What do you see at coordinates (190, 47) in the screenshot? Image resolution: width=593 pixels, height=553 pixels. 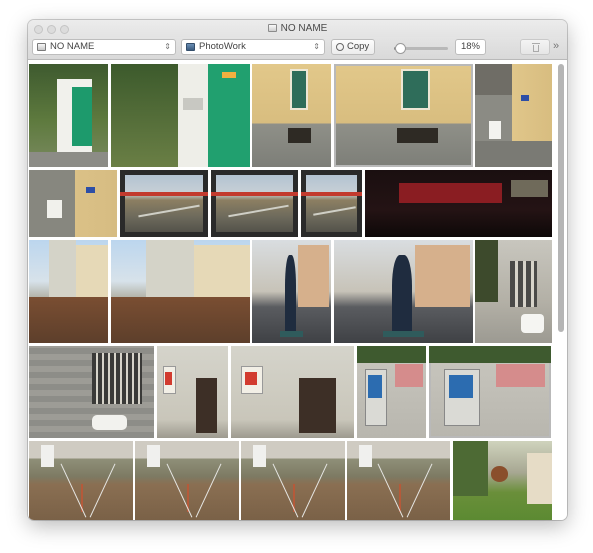 I see `app-icon` at bounding box center [190, 47].